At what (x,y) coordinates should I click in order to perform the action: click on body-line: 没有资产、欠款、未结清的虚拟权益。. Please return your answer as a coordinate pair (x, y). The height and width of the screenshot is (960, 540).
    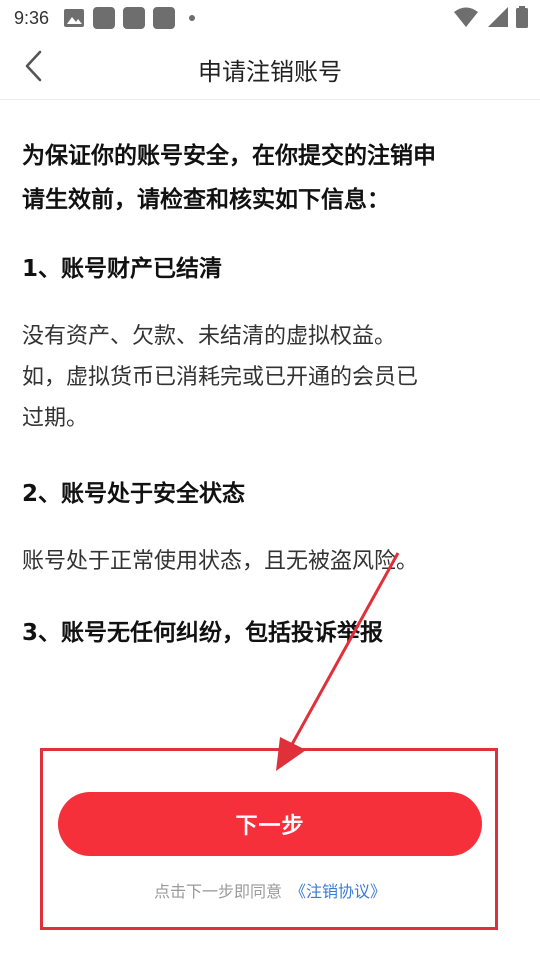
    Looking at the image, I should click on (209, 336).